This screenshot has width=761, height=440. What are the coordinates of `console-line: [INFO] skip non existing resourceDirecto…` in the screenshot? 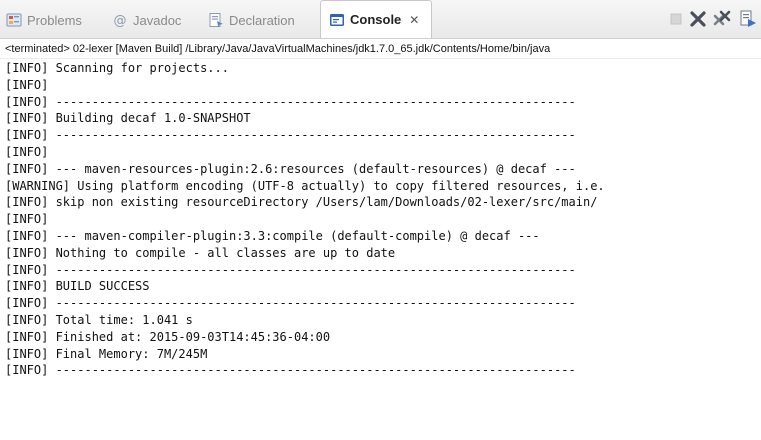 It's located at (301, 202).